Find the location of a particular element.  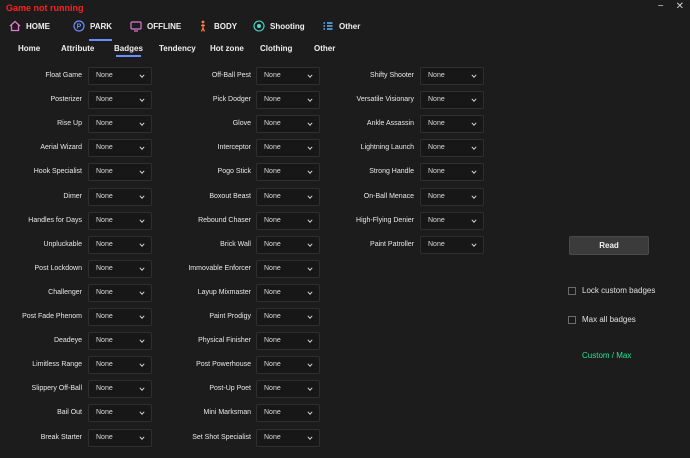

tab-attribute: Attribute is located at coordinates (77, 48).